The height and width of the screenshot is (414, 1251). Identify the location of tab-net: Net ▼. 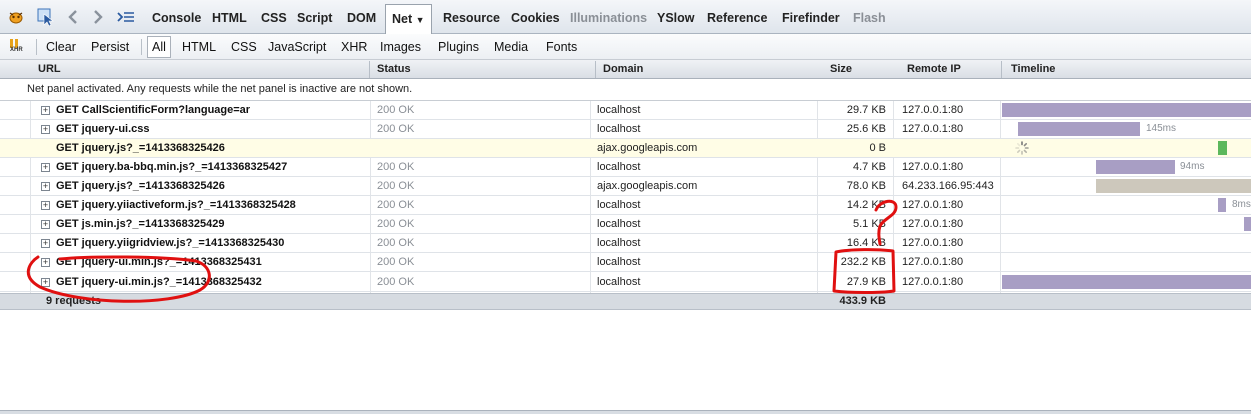
(408, 19).